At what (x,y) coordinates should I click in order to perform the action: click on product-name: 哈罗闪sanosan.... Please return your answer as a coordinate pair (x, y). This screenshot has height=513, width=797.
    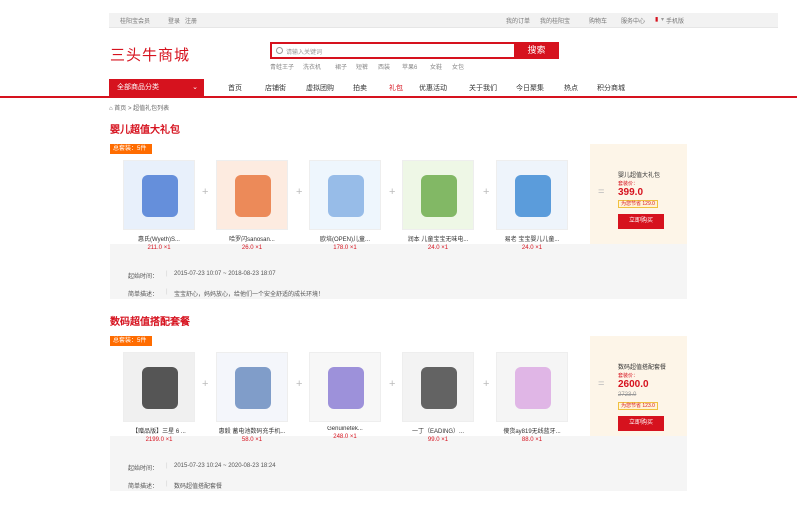
    Looking at the image, I should click on (252, 238).